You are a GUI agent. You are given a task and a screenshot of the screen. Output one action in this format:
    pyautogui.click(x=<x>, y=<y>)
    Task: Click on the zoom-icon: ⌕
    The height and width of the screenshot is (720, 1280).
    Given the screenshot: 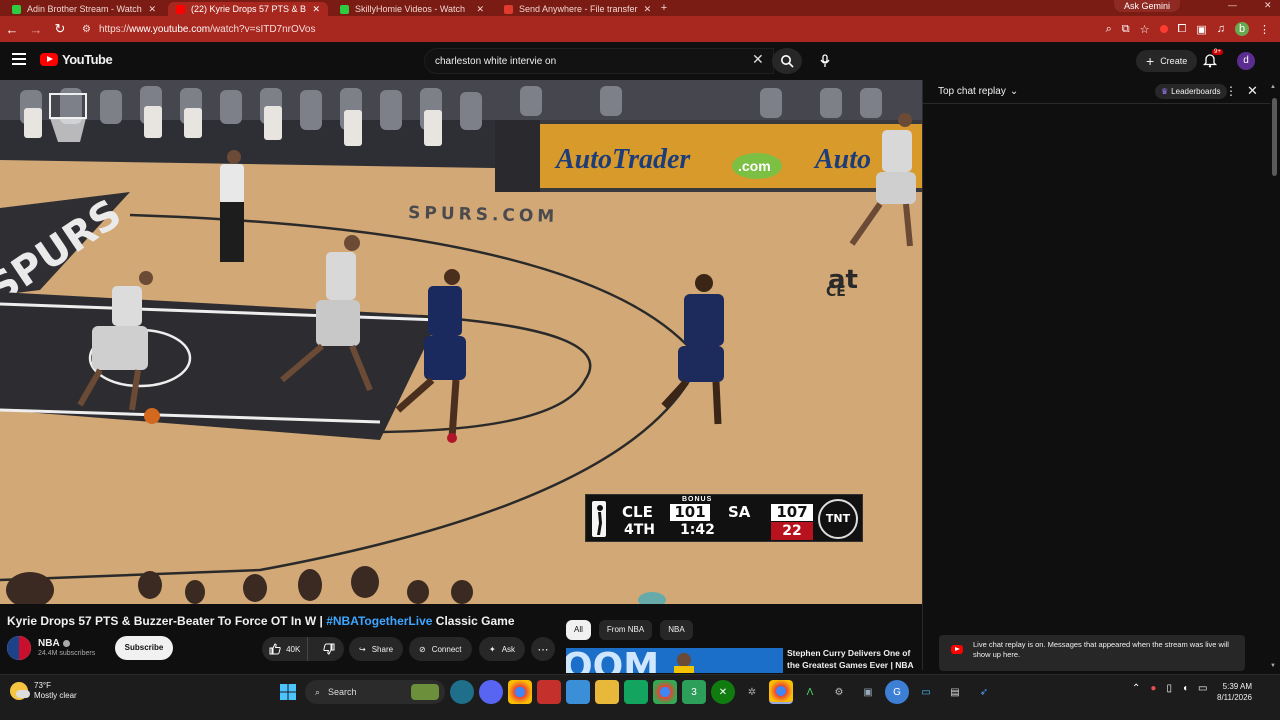 What is the action you would take?
    pyautogui.click(x=1109, y=29)
    